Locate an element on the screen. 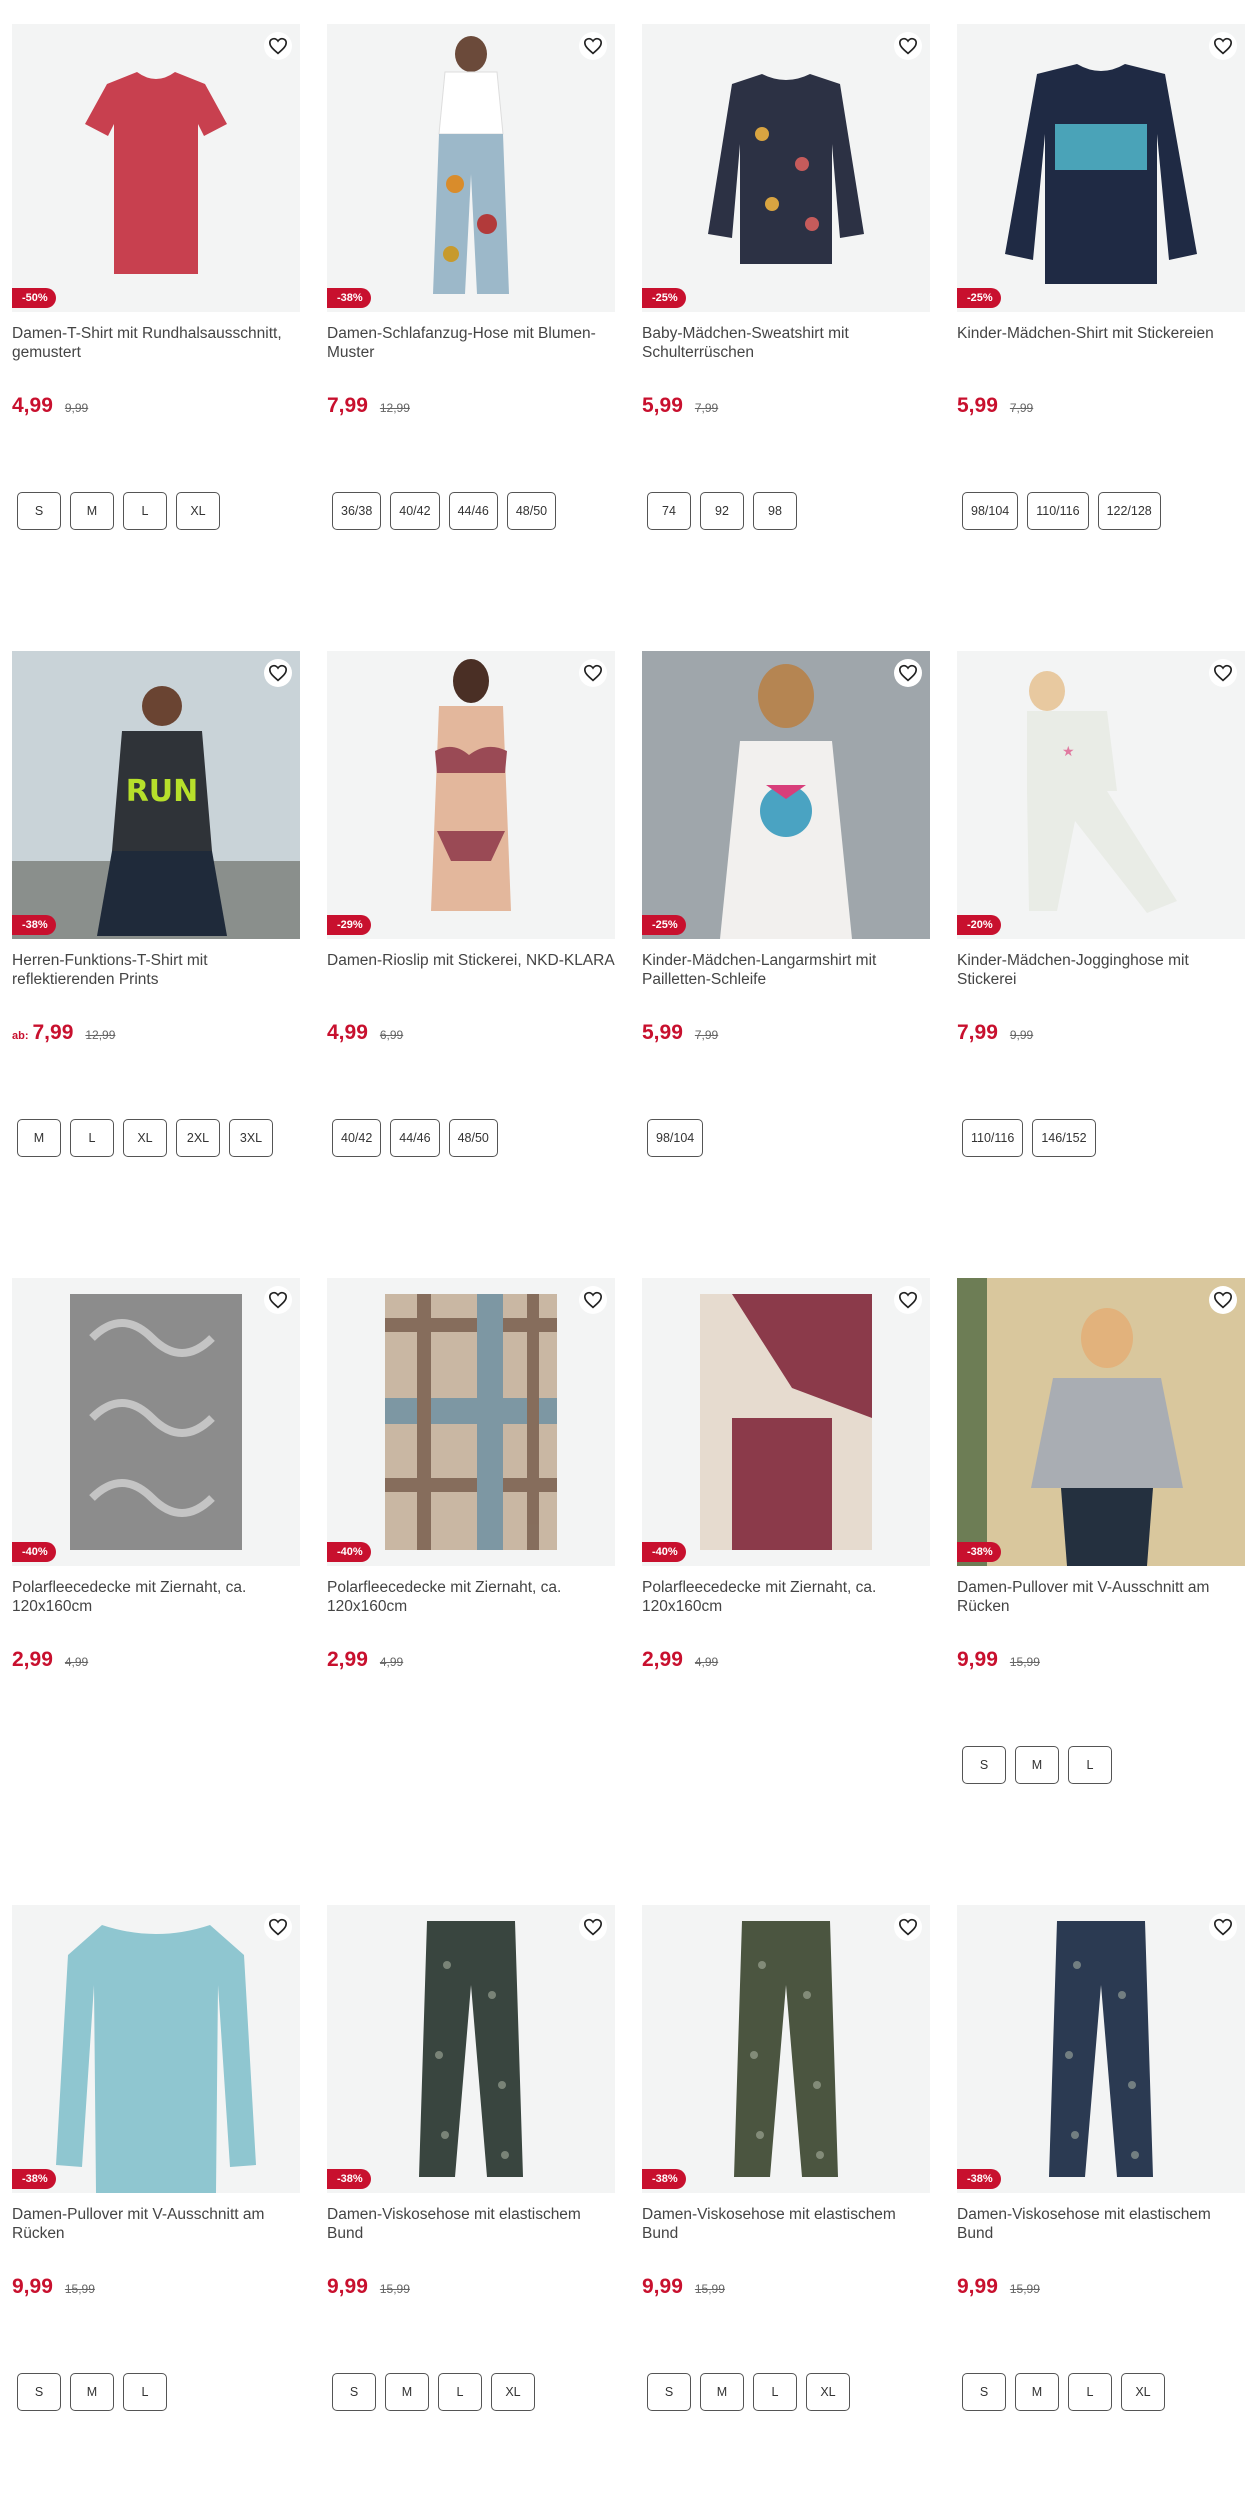  product-image: -50% is located at coordinates (156, 168).